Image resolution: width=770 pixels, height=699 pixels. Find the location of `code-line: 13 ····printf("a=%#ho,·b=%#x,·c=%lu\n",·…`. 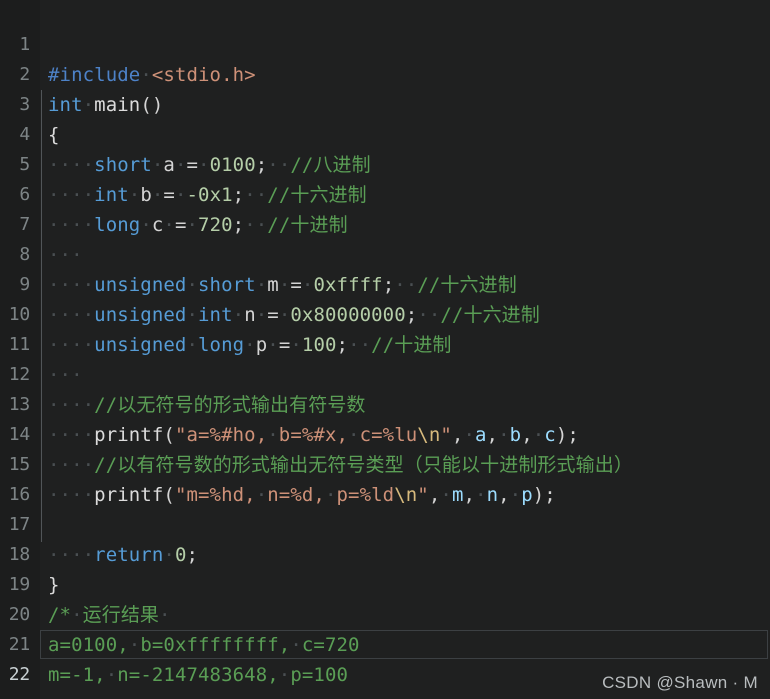

code-line: 13 ····printf("a=%#ho,·b=%#x,·c=%lu\n",·… is located at coordinates (385, 403).